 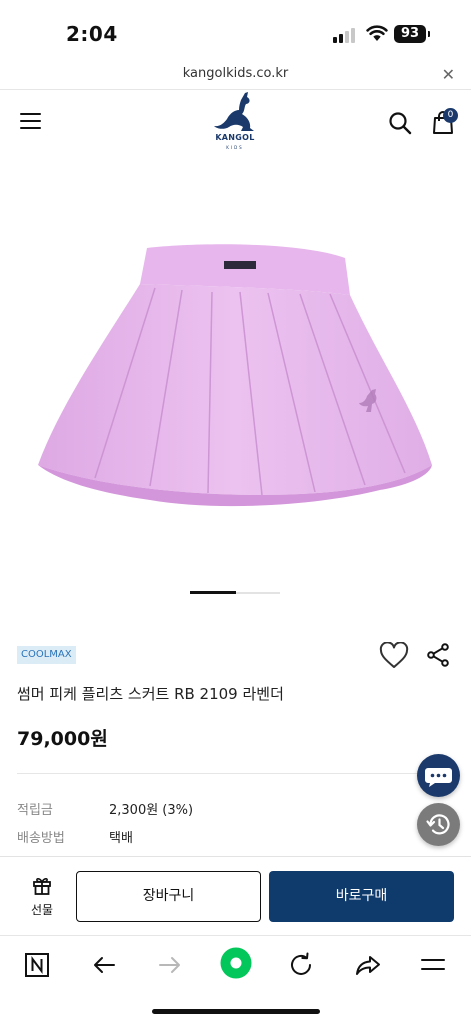 I want to click on gift-icon, so click(x=42, y=886).